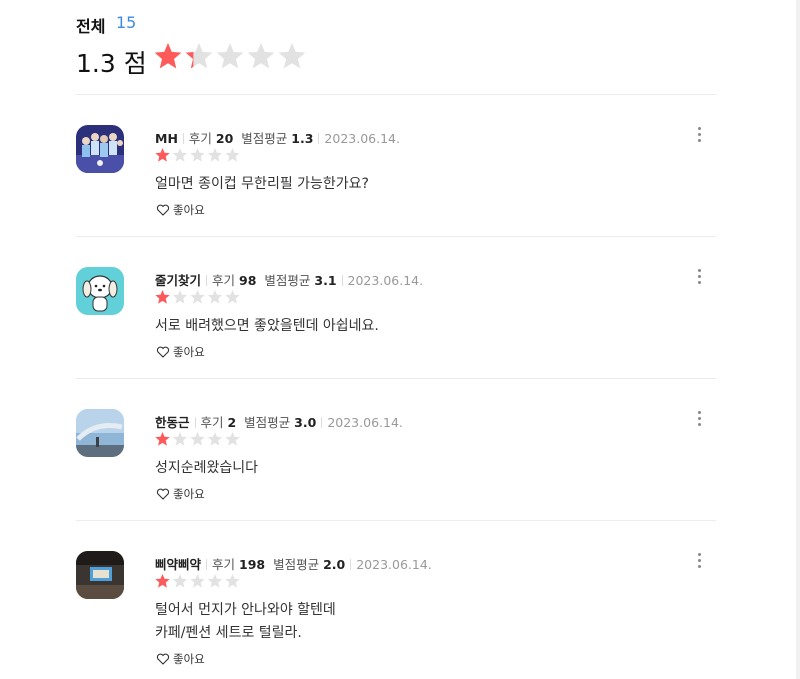  What do you see at coordinates (166, 138) in the screenshot?
I see `reviewer-name: MH` at bounding box center [166, 138].